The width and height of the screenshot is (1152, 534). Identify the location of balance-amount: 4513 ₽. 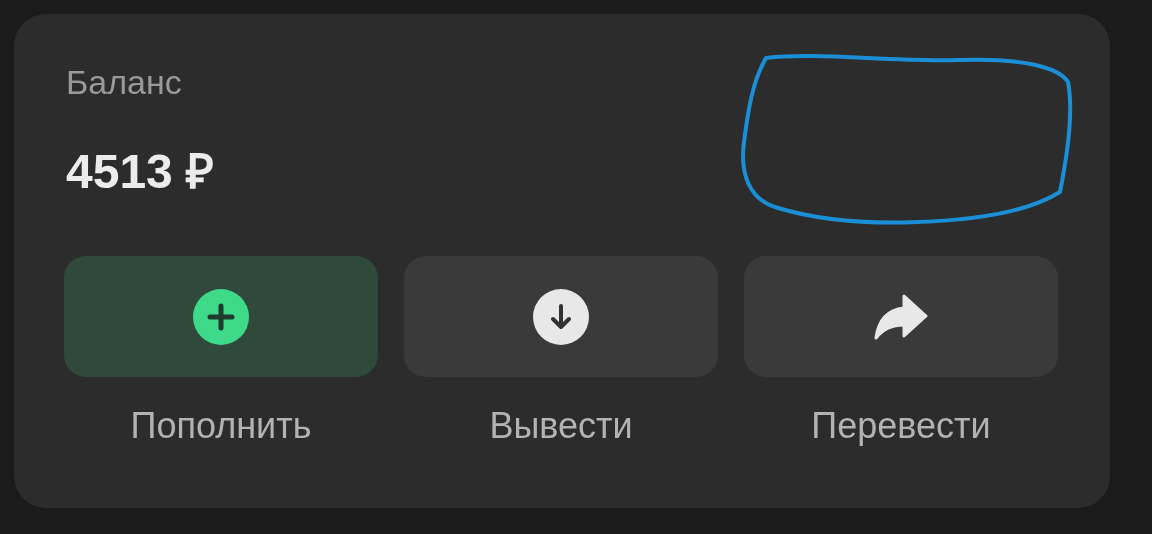
(141, 172).